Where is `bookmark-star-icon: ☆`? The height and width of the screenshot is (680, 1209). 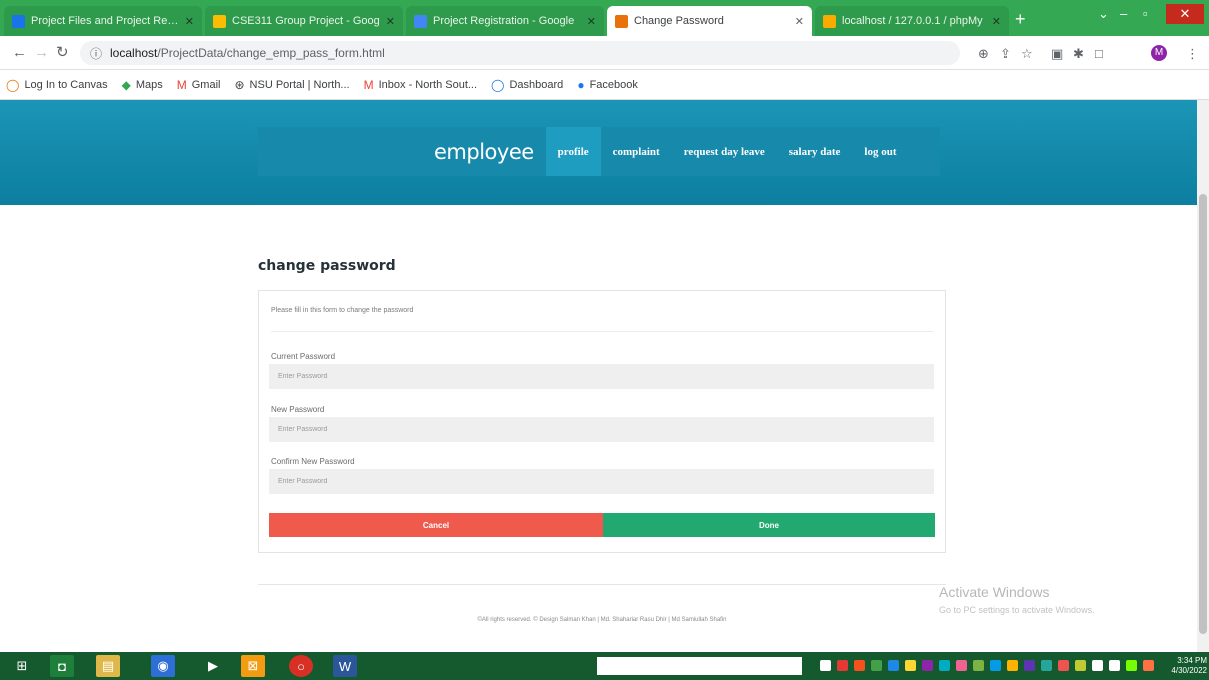 bookmark-star-icon: ☆ is located at coordinates (1027, 54).